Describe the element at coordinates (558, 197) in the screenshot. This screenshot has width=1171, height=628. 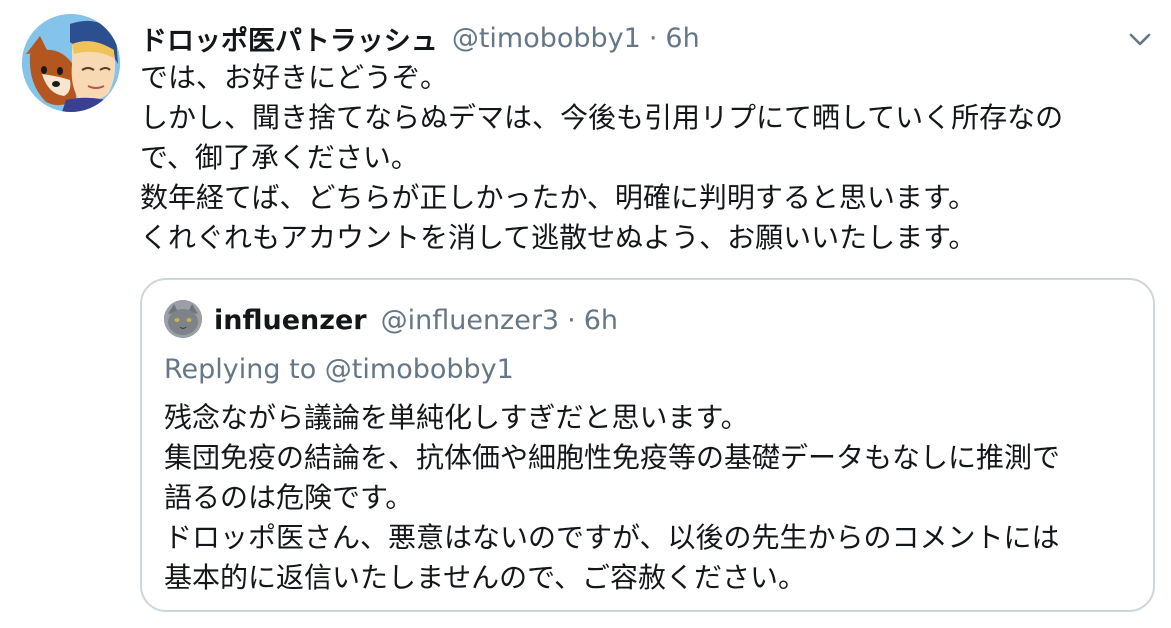
I see `tweet-text-line: 数年経てば、どちらが正しかったか、明確に判明すると思います。` at that location.